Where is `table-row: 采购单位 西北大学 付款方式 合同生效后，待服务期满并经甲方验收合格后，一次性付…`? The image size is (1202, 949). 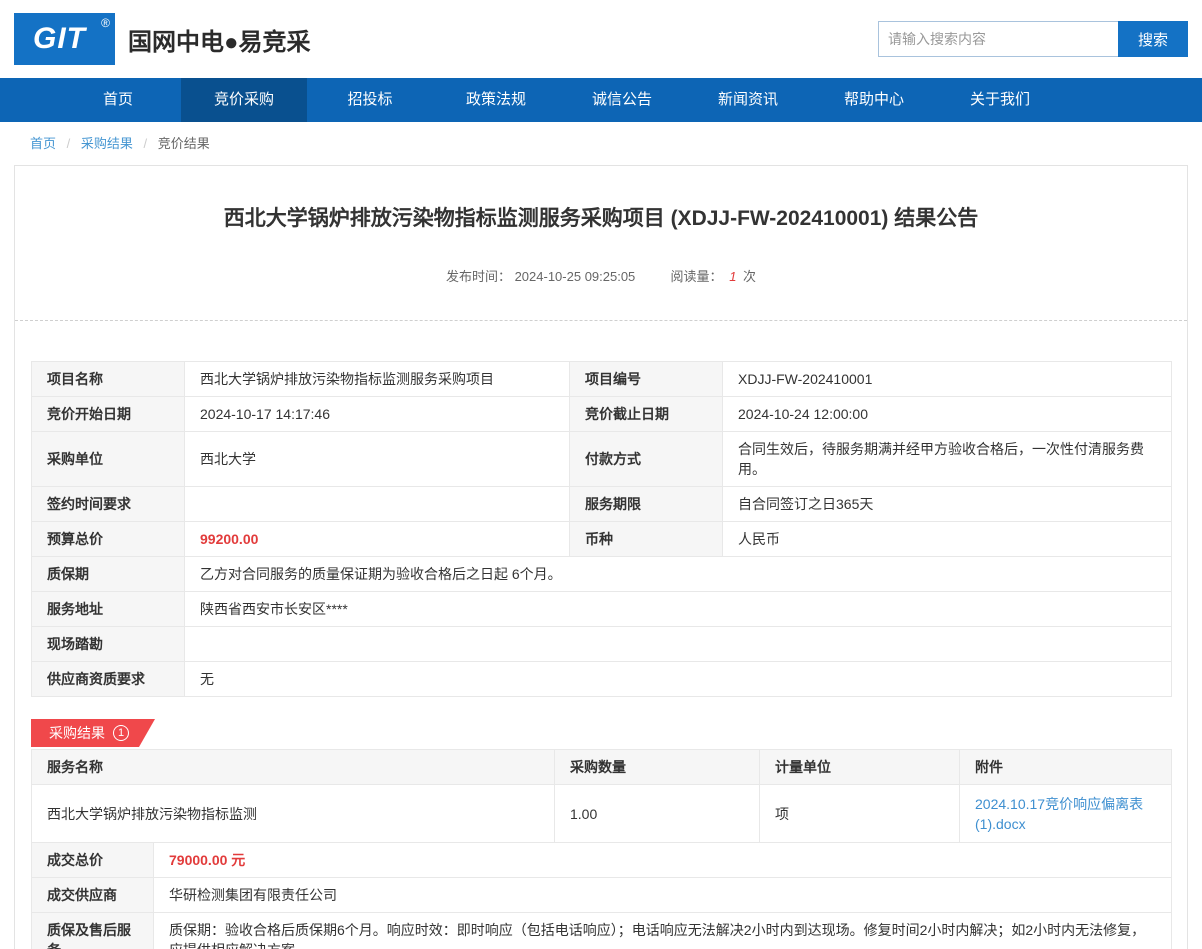 table-row: 采购单位 西北大学 付款方式 合同生效后，待服务期满并经甲方验收合格后，一次性付… is located at coordinates (601, 459).